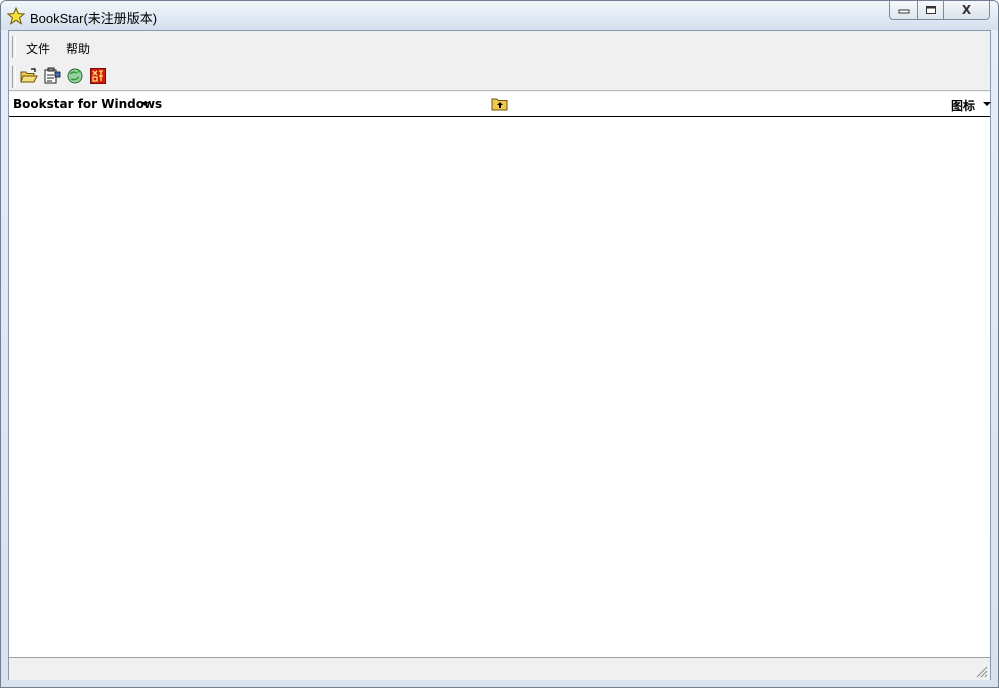 The width and height of the screenshot is (999, 688). I want to click on list-header: Bookstar for Windows 图标, so click(500, 104).